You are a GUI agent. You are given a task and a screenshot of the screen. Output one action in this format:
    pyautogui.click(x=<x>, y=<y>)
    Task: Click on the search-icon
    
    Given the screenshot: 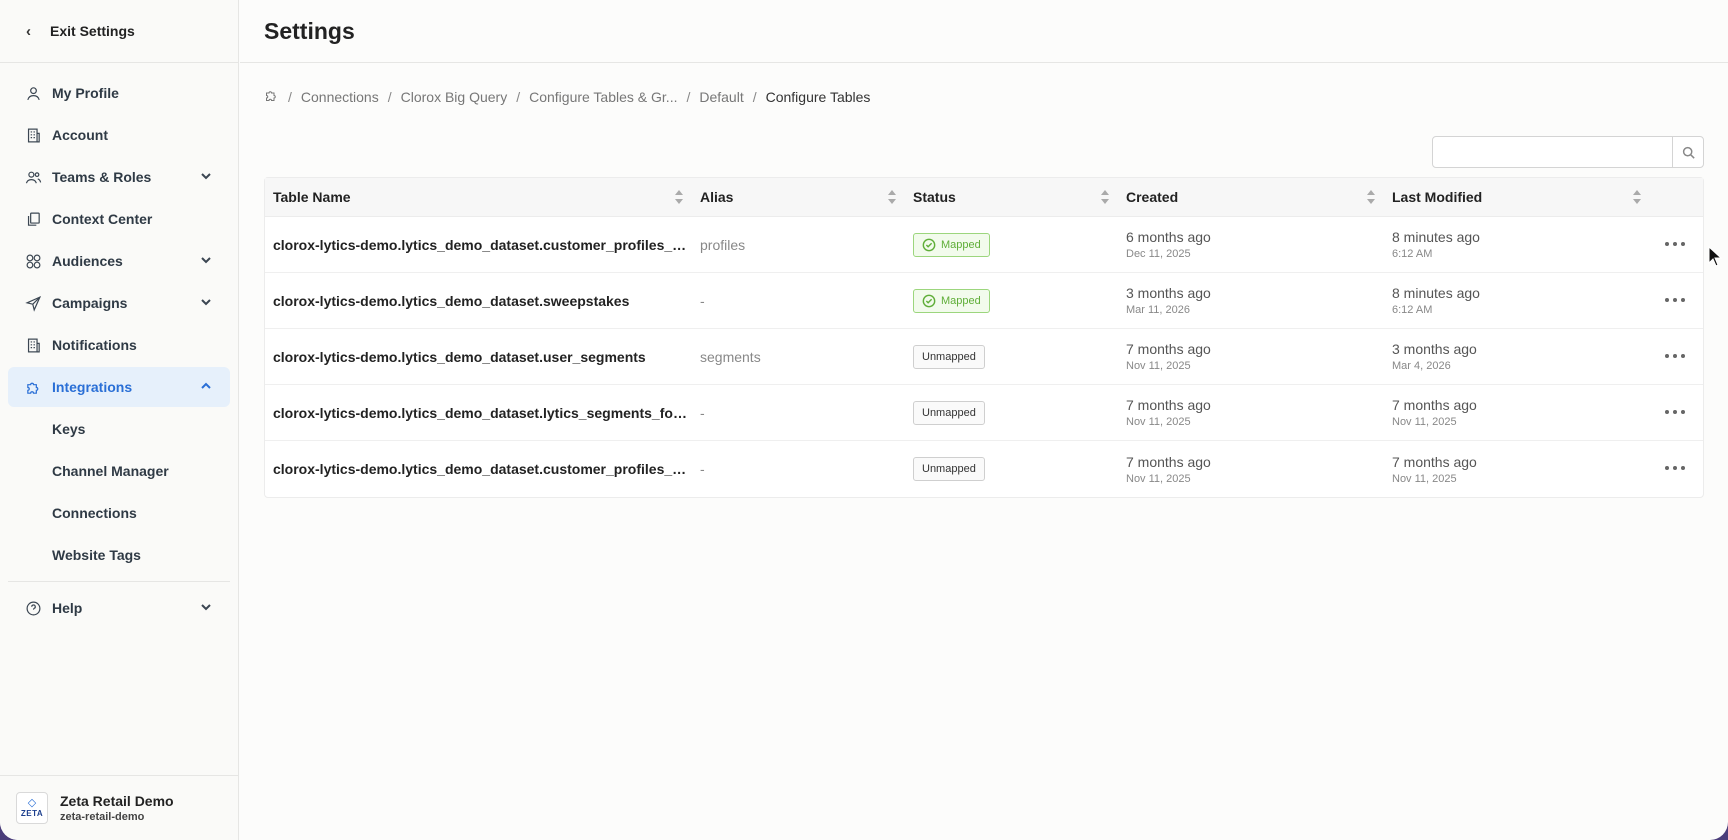 What is the action you would take?
    pyautogui.click(x=1688, y=152)
    